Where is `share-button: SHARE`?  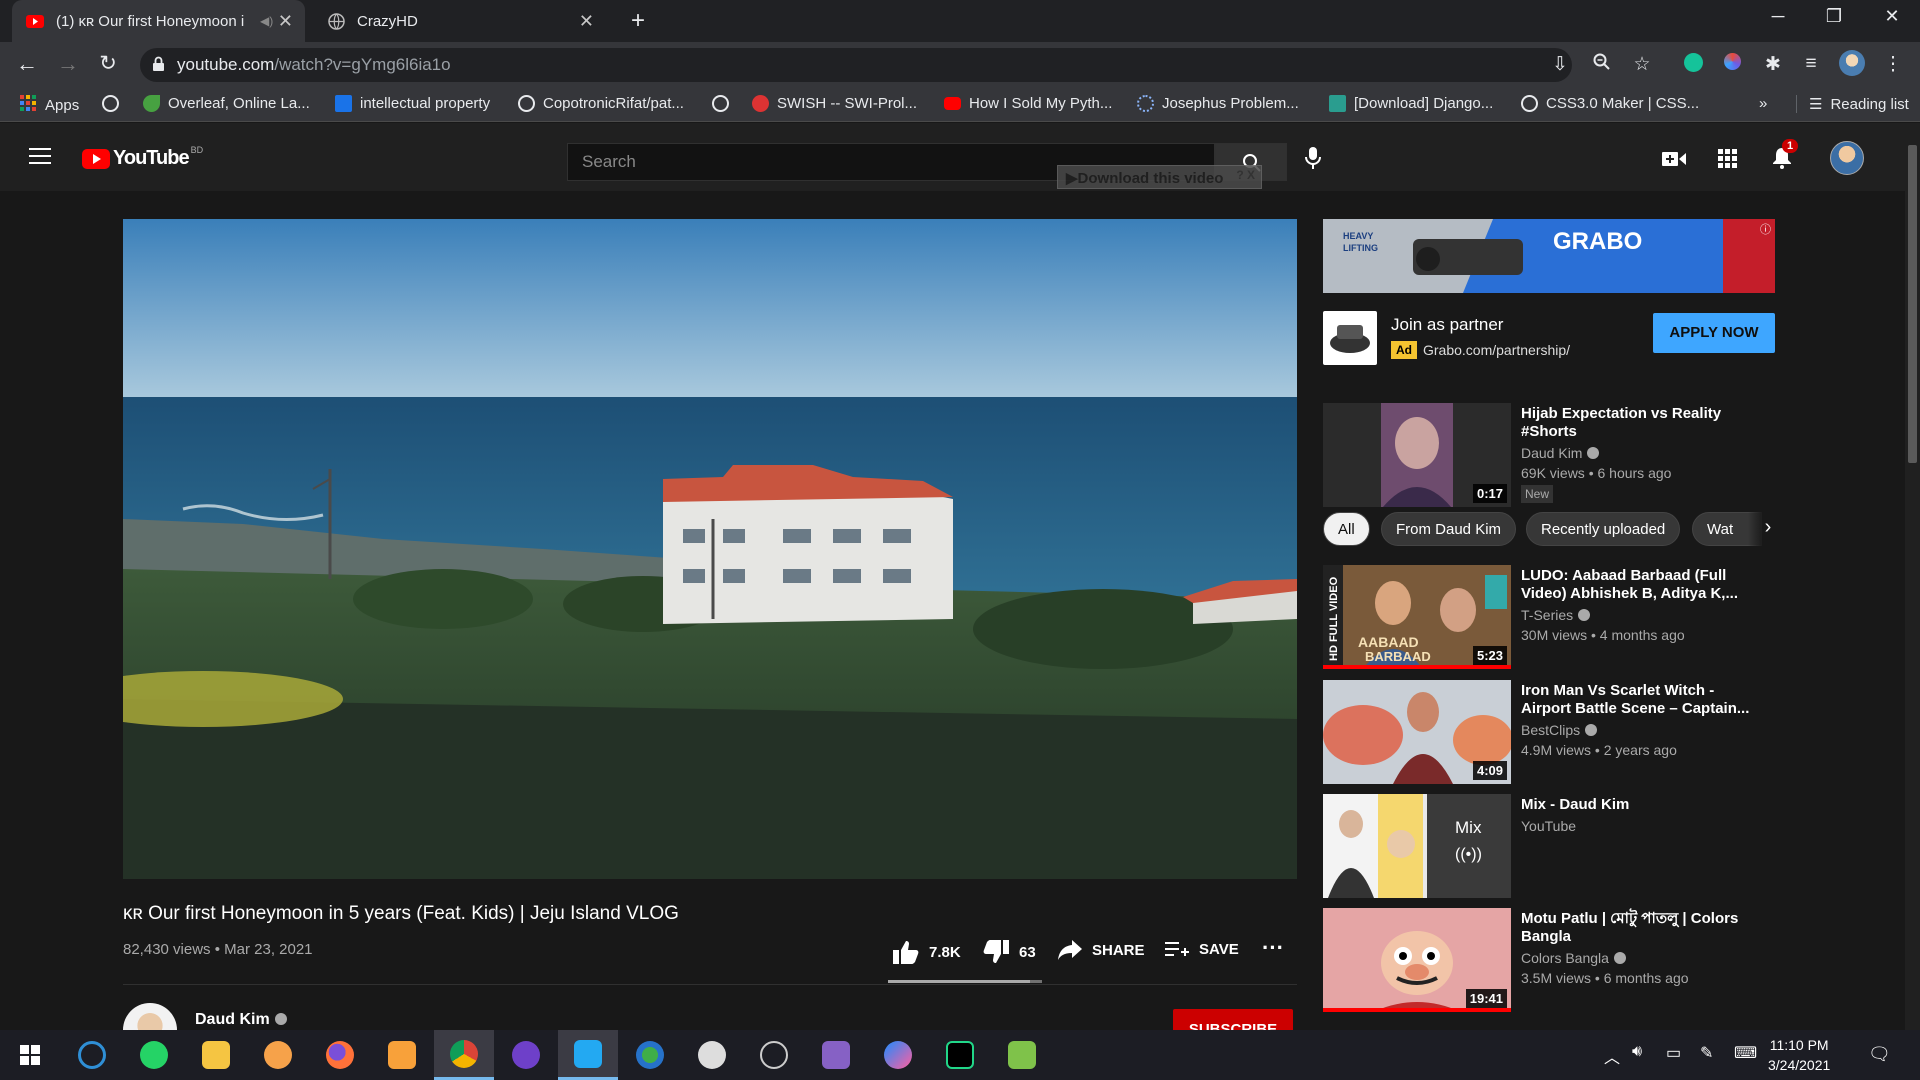 share-button: SHARE is located at coordinates (1101, 950).